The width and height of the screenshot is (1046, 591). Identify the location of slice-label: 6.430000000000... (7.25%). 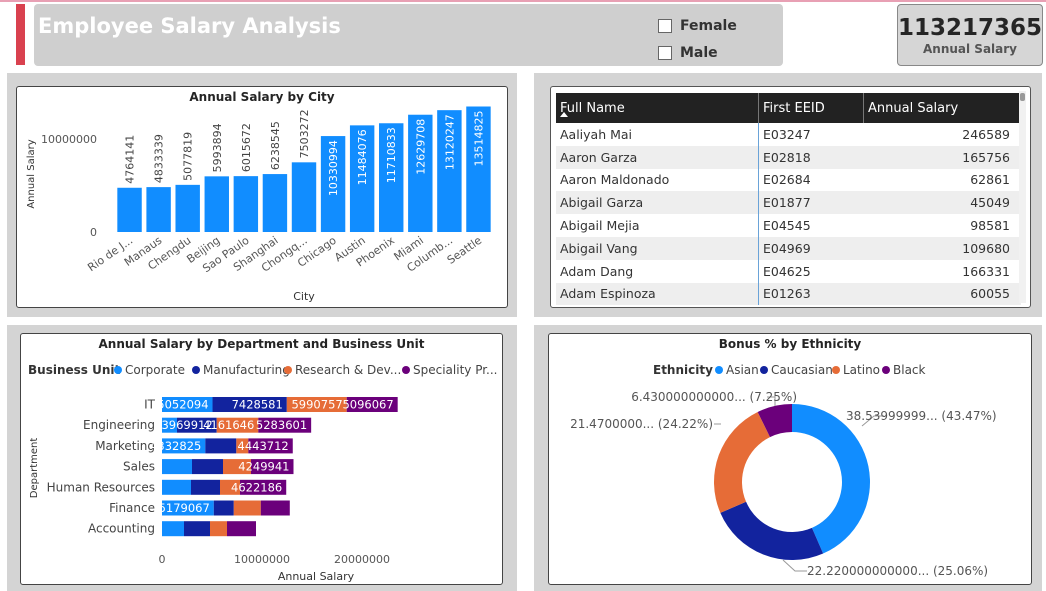
(714, 397).